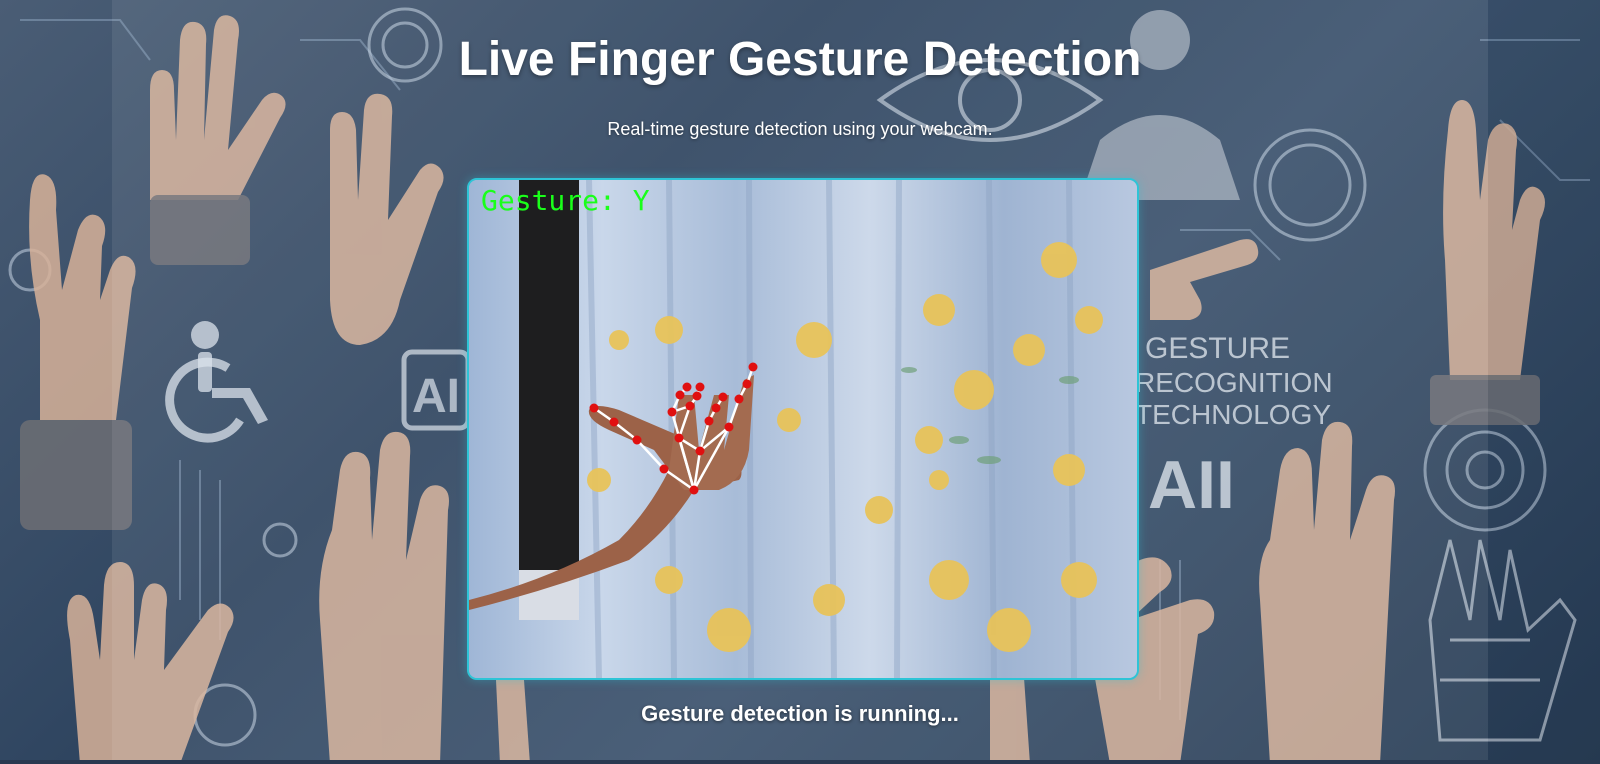 Image resolution: width=1600 pixels, height=764 pixels. Describe the element at coordinates (565, 200) in the screenshot. I see `gesture-label: Gesture: Y` at that location.